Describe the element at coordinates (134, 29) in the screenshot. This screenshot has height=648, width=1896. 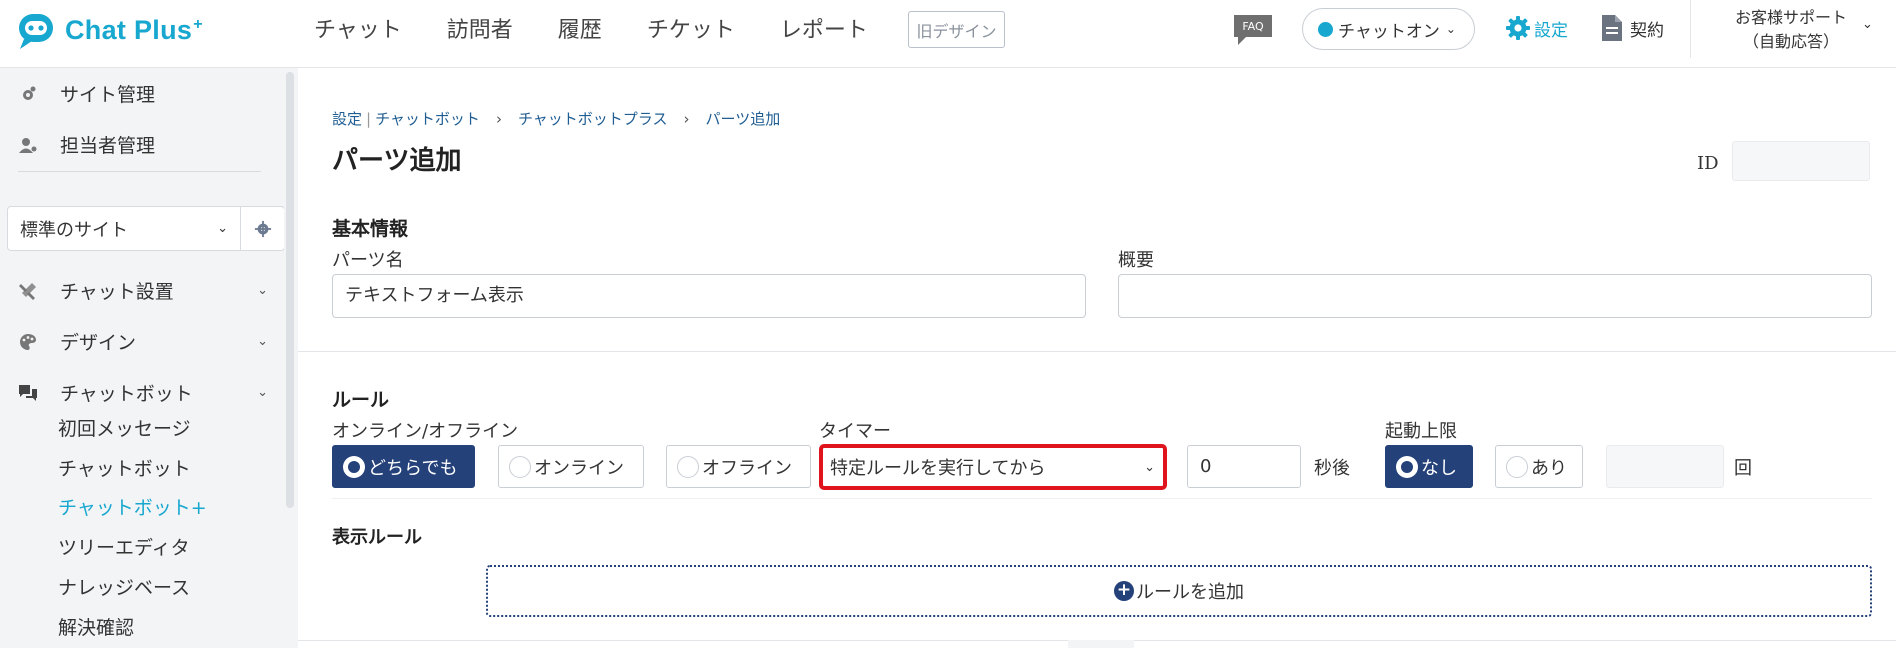
I see `logo-text: Chat Plus+` at that location.